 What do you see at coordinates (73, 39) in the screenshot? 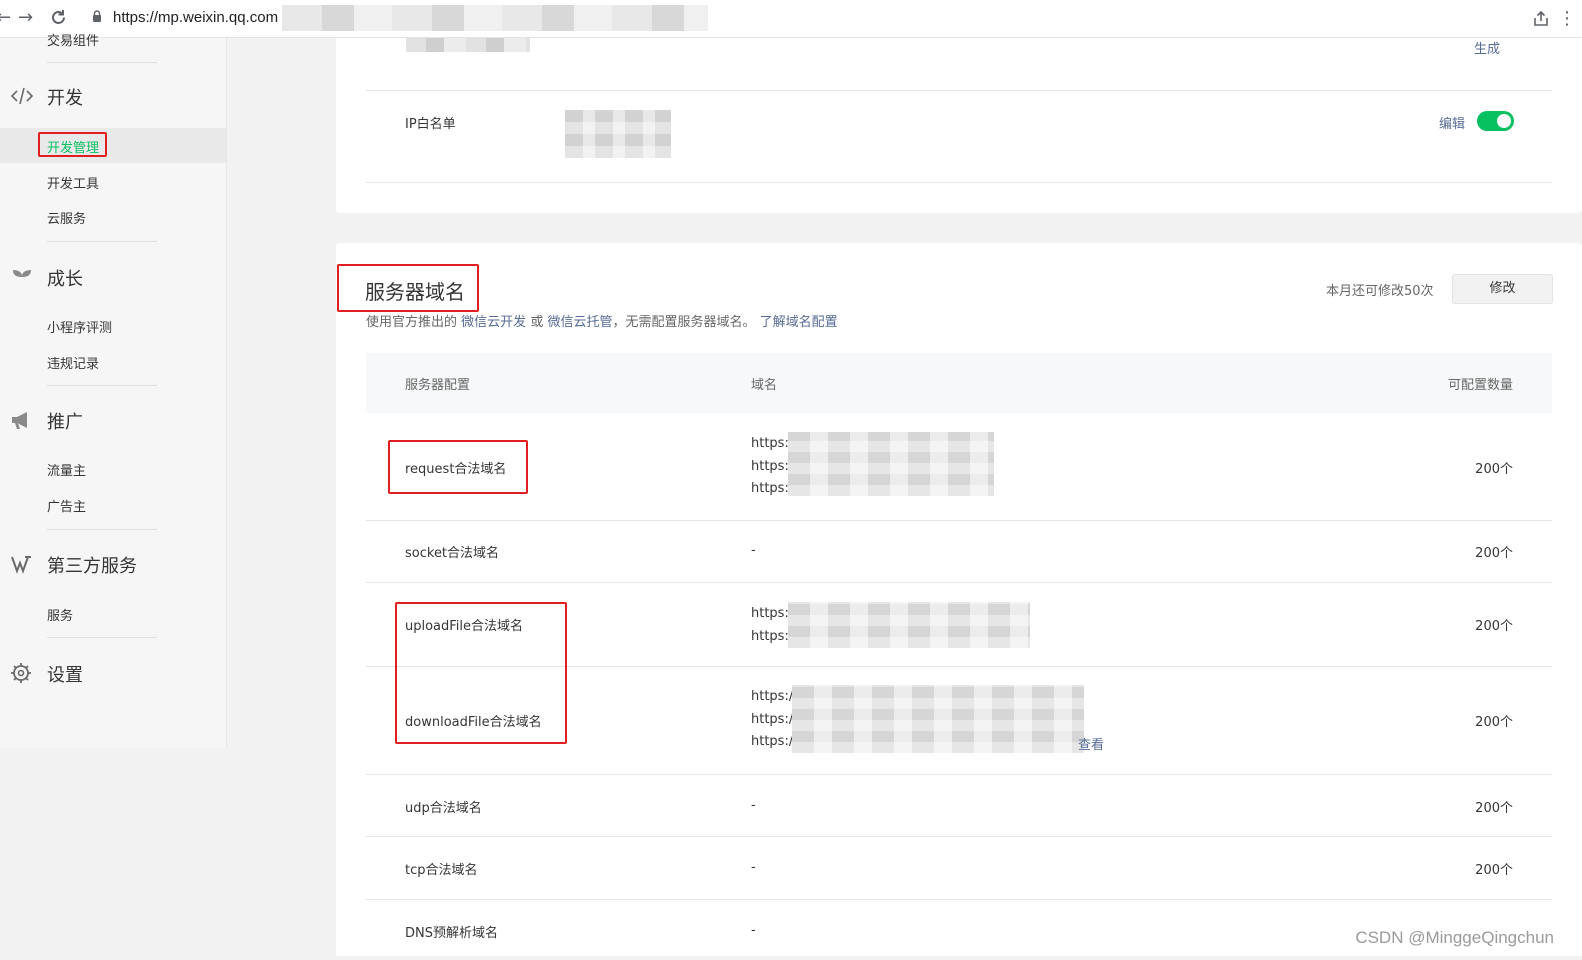
I see `sidebar-item-cut: 交易组件` at bounding box center [73, 39].